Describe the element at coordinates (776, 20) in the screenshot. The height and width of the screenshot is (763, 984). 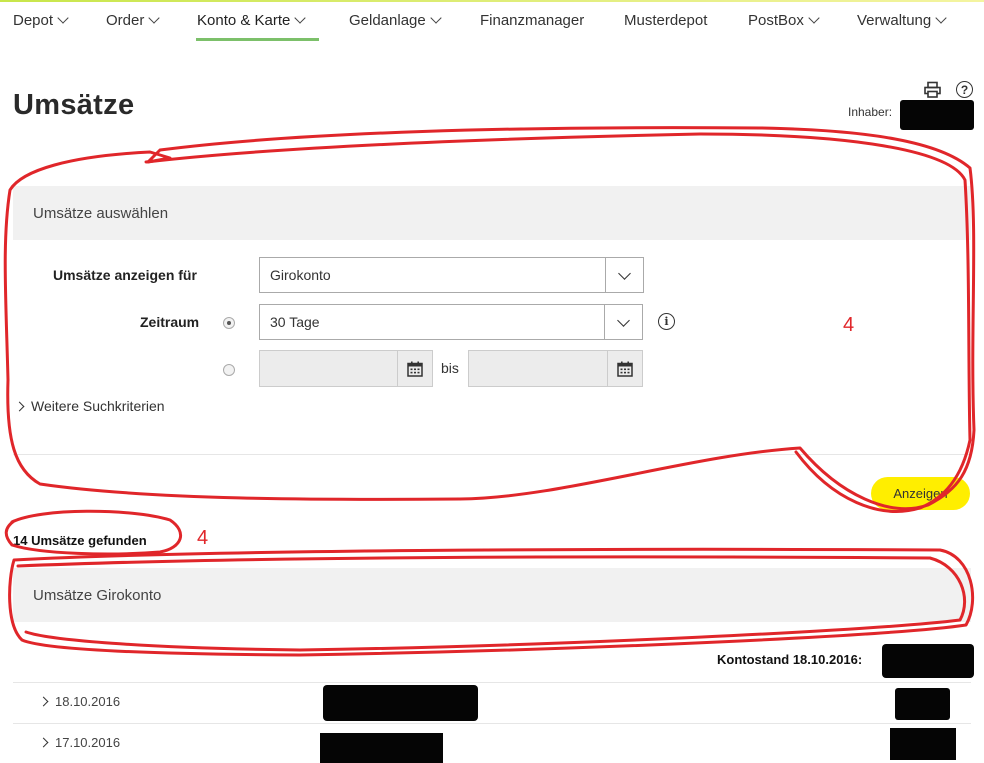
I see `nav-label: PostBox` at that location.